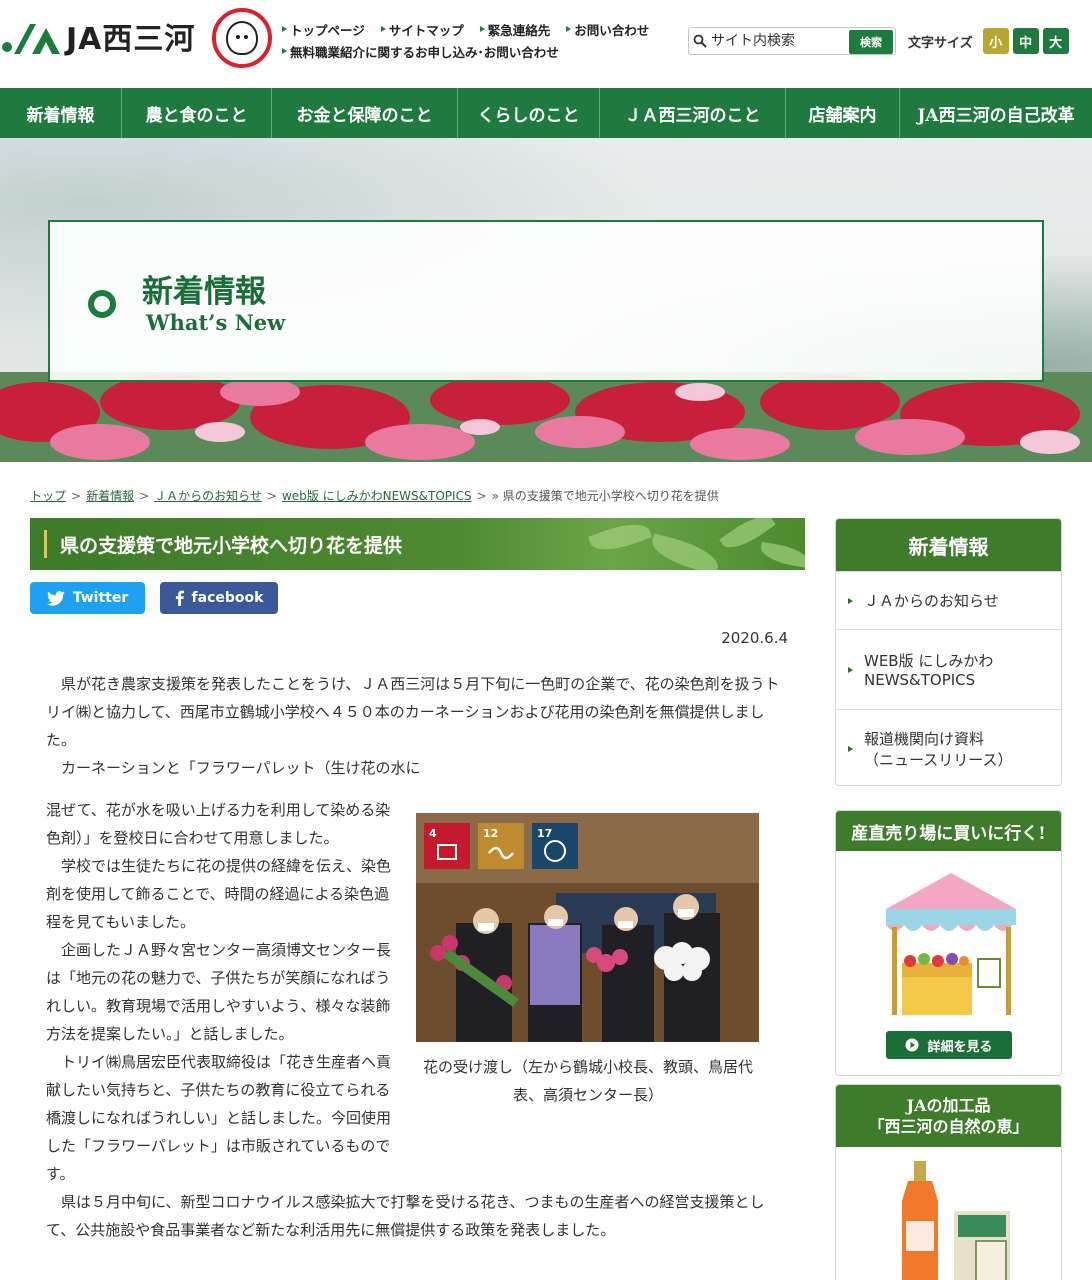  What do you see at coordinates (323, 29) in the screenshot?
I see `link-top-page: トップページ` at bounding box center [323, 29].